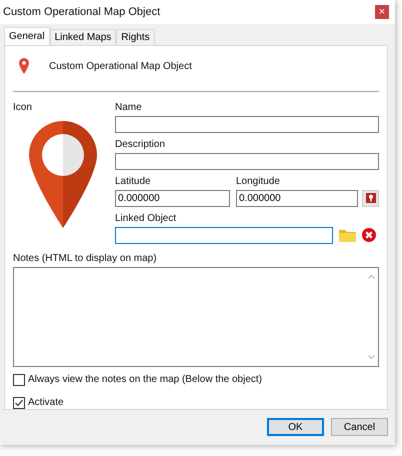  I want to click on name-field, so click(247, 124).